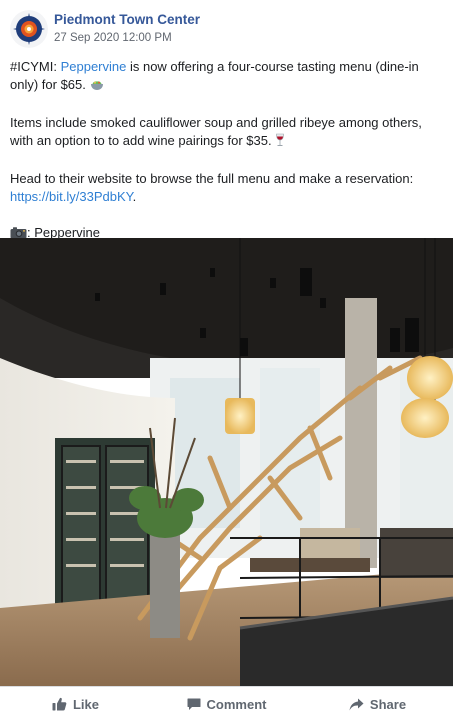 This screenshot has width=453, height=721. Describe the element at coordinates (59, 704) in the screenshot. I see `like-icon` at that location.